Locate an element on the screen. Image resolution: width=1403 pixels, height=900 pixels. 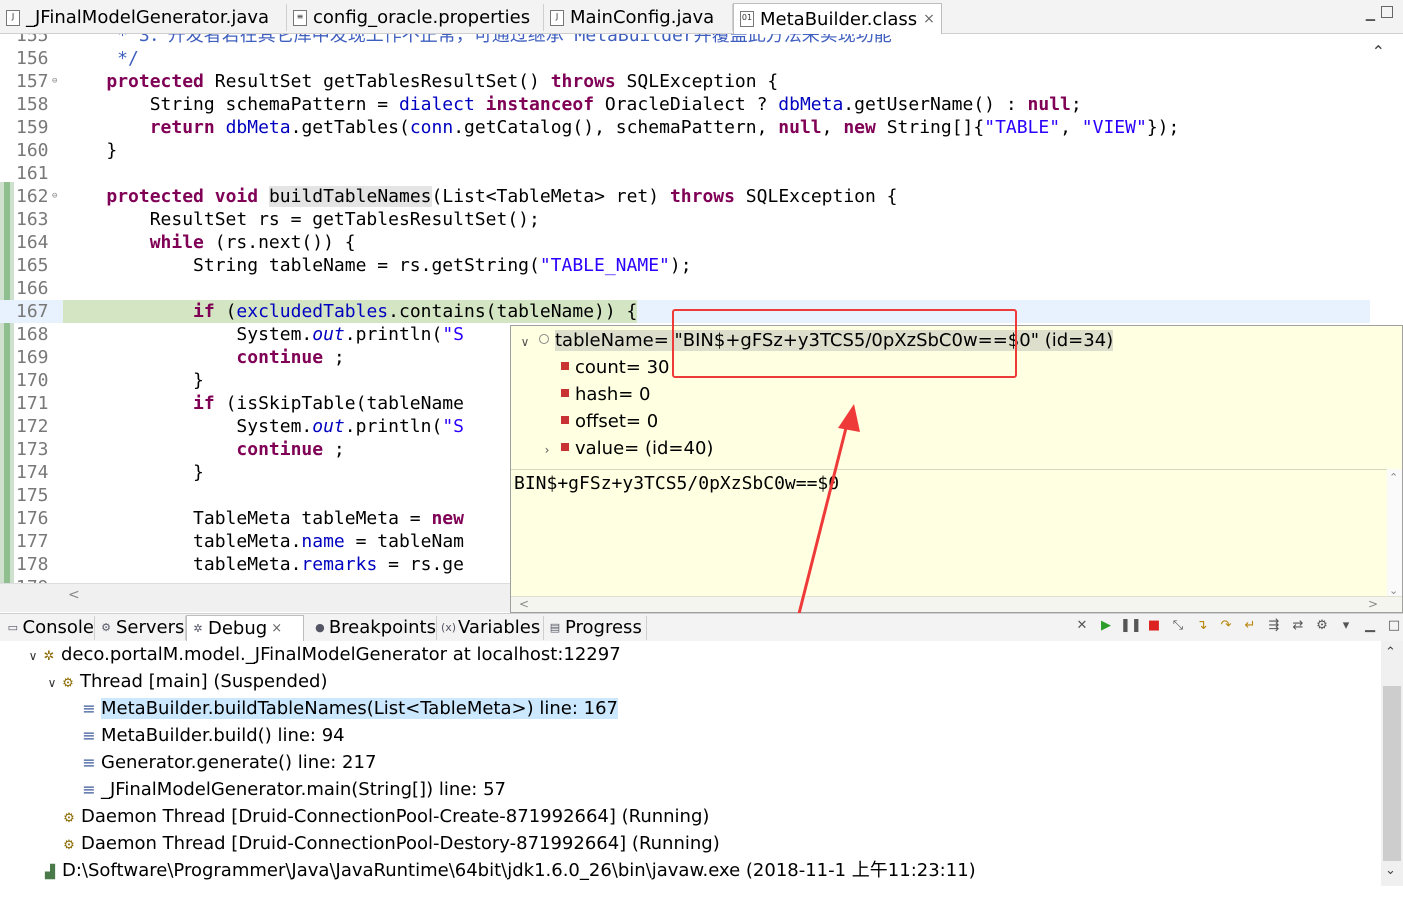
tab-jfinal-model-generator: J _JFinalModelGenerator.java is located at coordinates (143, 17).